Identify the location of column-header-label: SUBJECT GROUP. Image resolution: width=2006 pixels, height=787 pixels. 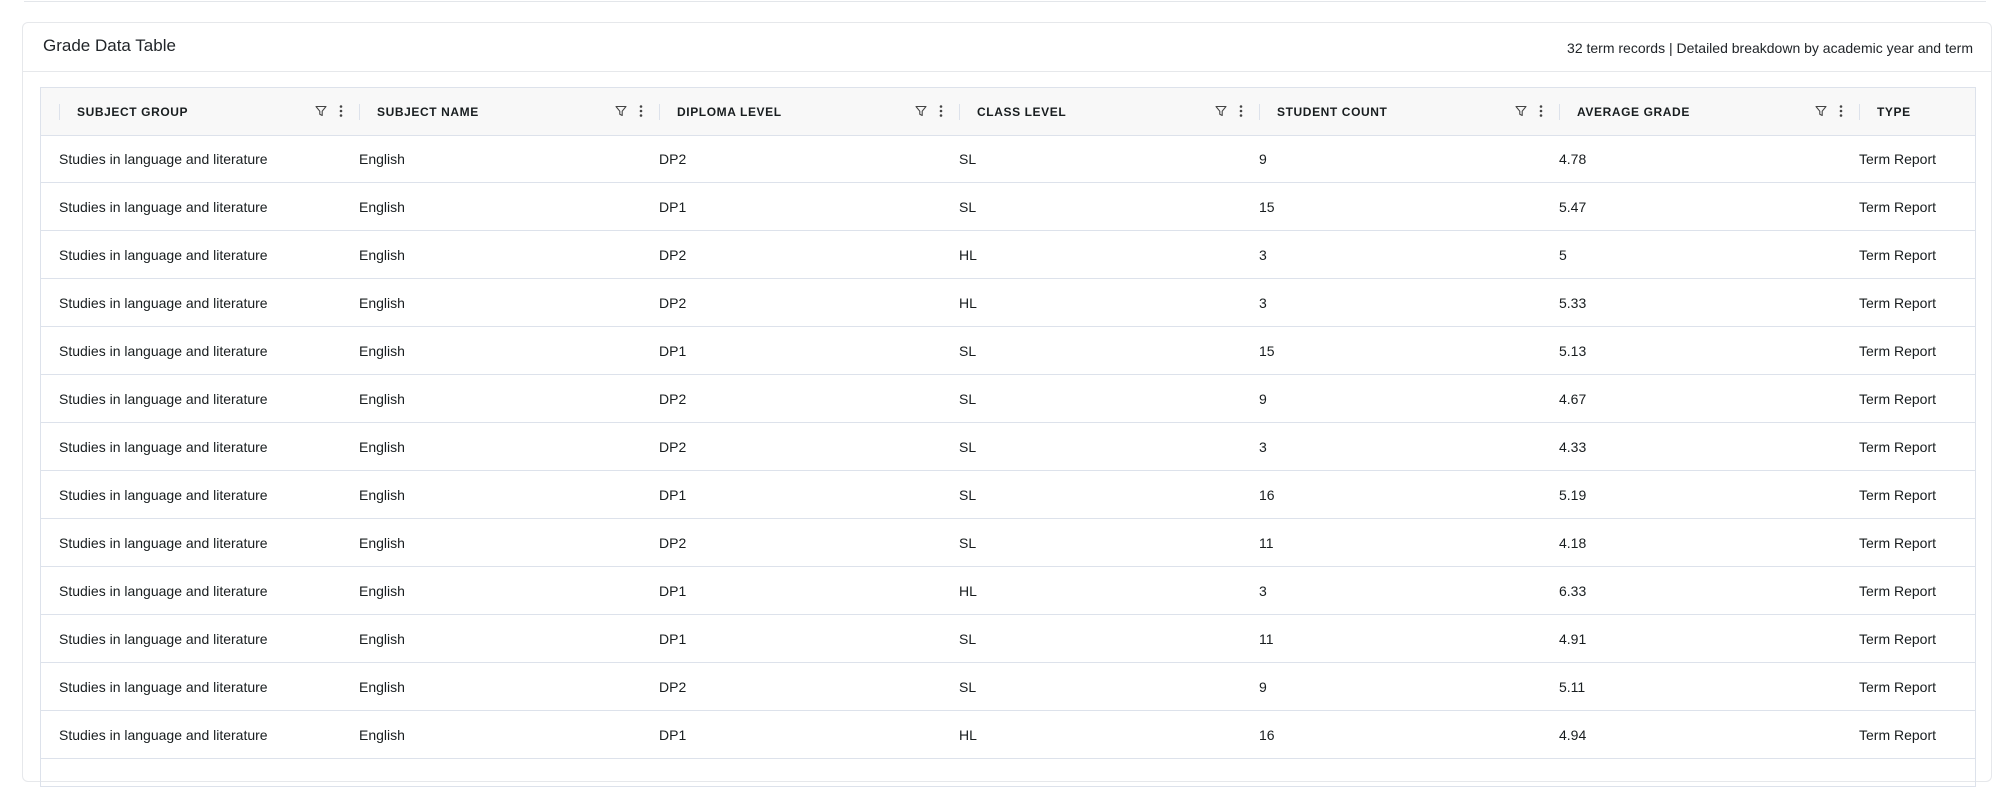
(133, 112).